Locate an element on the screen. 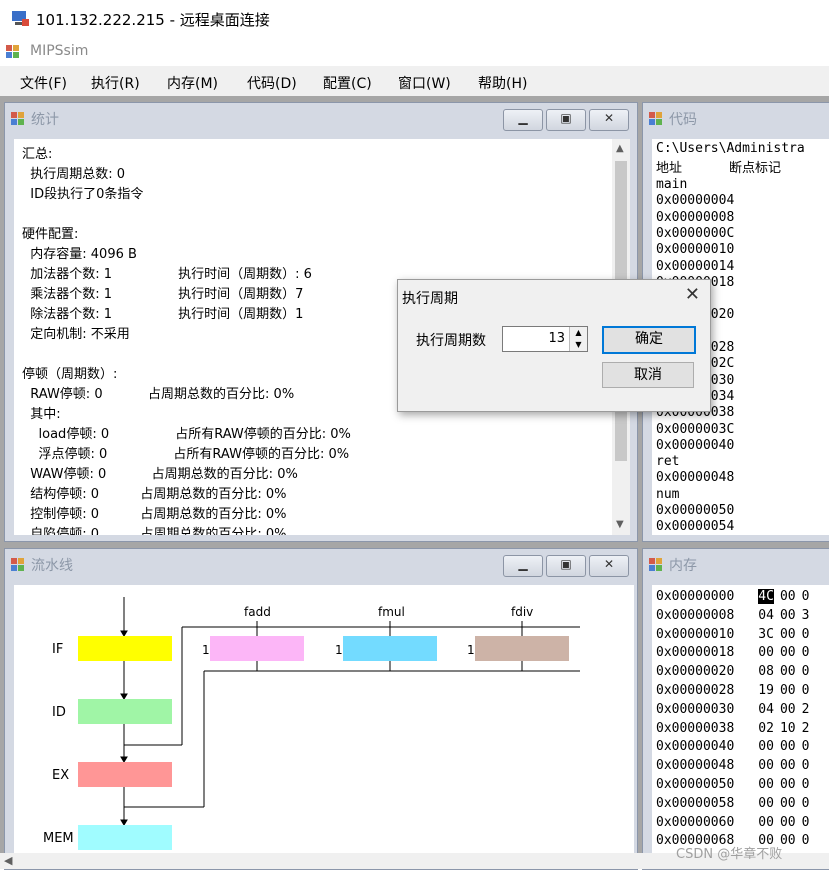 This screenshot has width=829, height=870. code-line: 0x00000050 is located at coordinates (695, 510).